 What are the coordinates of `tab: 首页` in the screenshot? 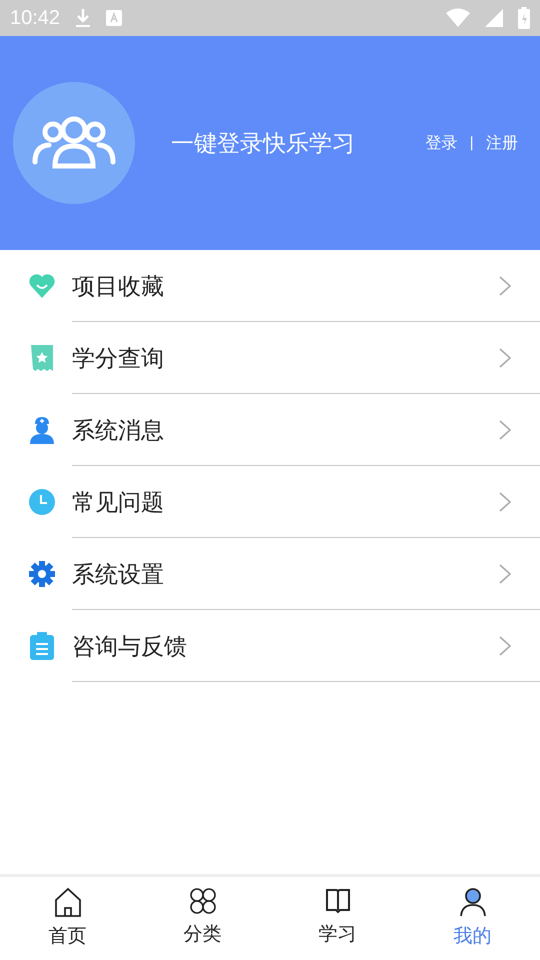 It's located at (67, 918).